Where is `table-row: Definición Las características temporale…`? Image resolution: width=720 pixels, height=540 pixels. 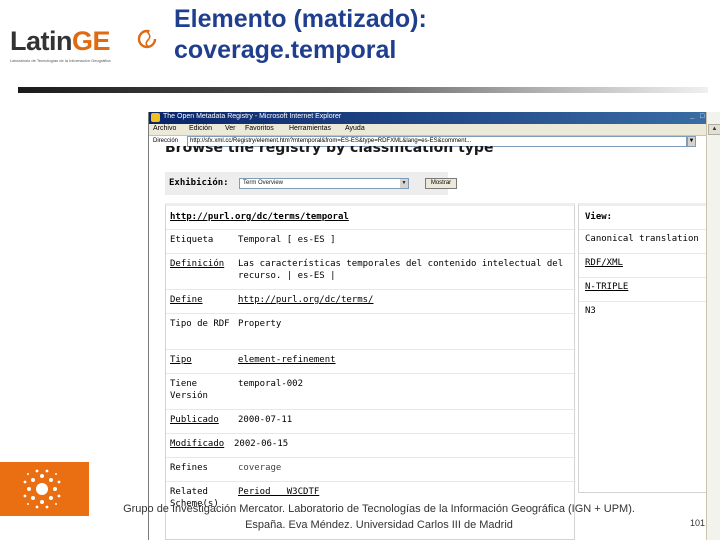
table-row: Definición Las características temporale… is located at coordinates (371, 271).